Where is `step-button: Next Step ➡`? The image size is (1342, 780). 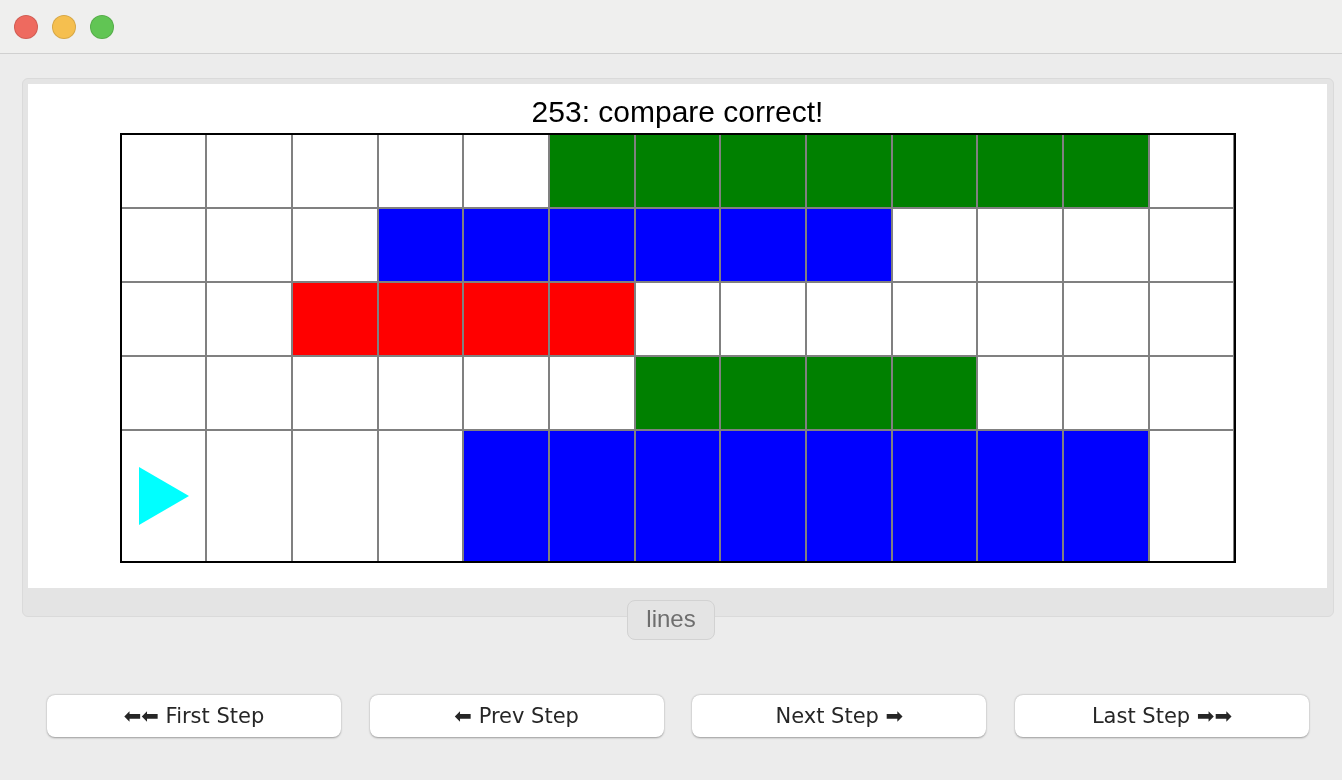
step-button: Next Step ➡ is located at coordinates (839, 716).